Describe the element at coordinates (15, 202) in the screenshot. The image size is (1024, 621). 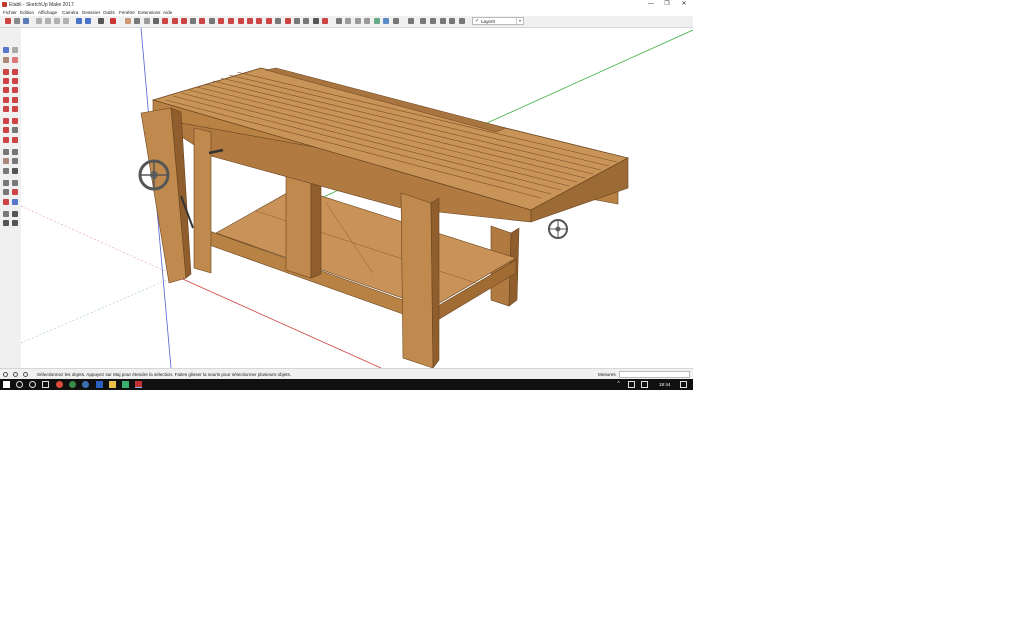
I see `previous-view-icon` at that location.